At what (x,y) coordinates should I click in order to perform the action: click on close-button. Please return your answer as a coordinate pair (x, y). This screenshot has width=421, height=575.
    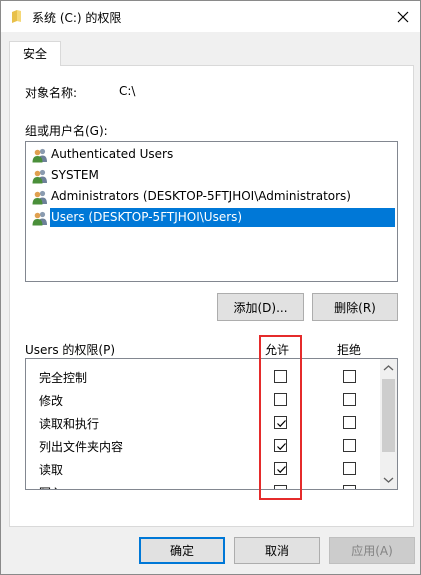
    Looking at the image, I should click on (403, 16).